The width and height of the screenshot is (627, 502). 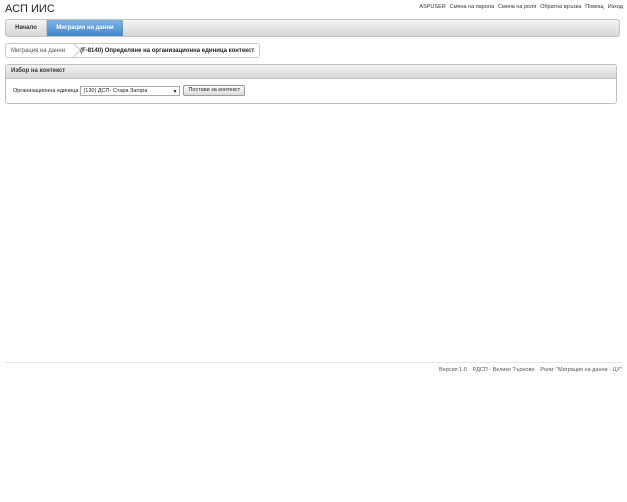 What do you see at coordinates (115, 90) in the screenshot?
I see `org-unit-selected-value: (130) ДСП- Стара Загора` at bounding box center [115, 90].